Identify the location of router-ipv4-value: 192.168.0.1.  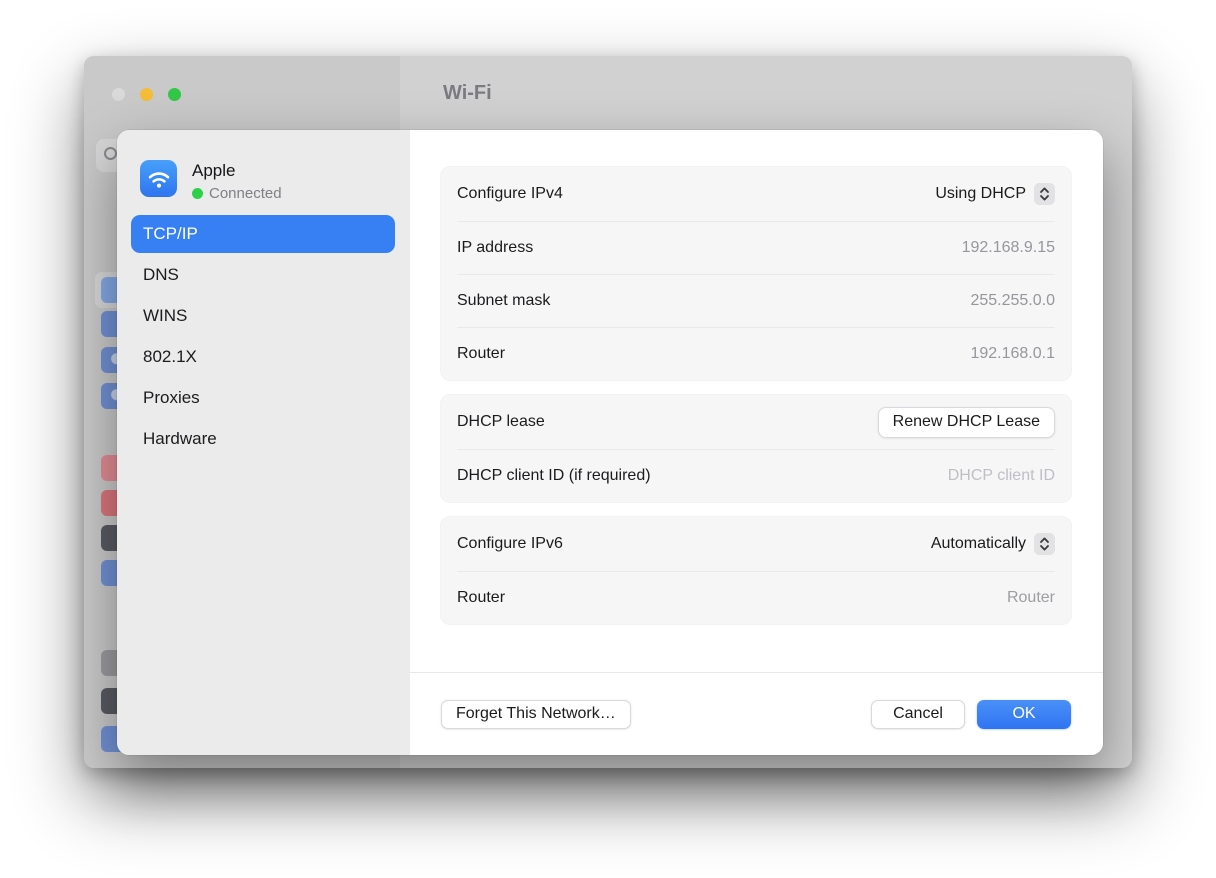
(1012, 353).